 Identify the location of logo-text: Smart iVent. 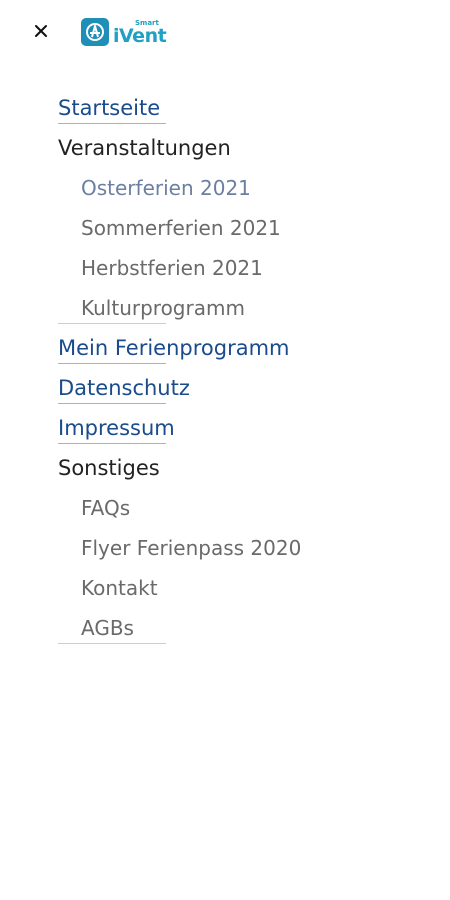
(140, 32).